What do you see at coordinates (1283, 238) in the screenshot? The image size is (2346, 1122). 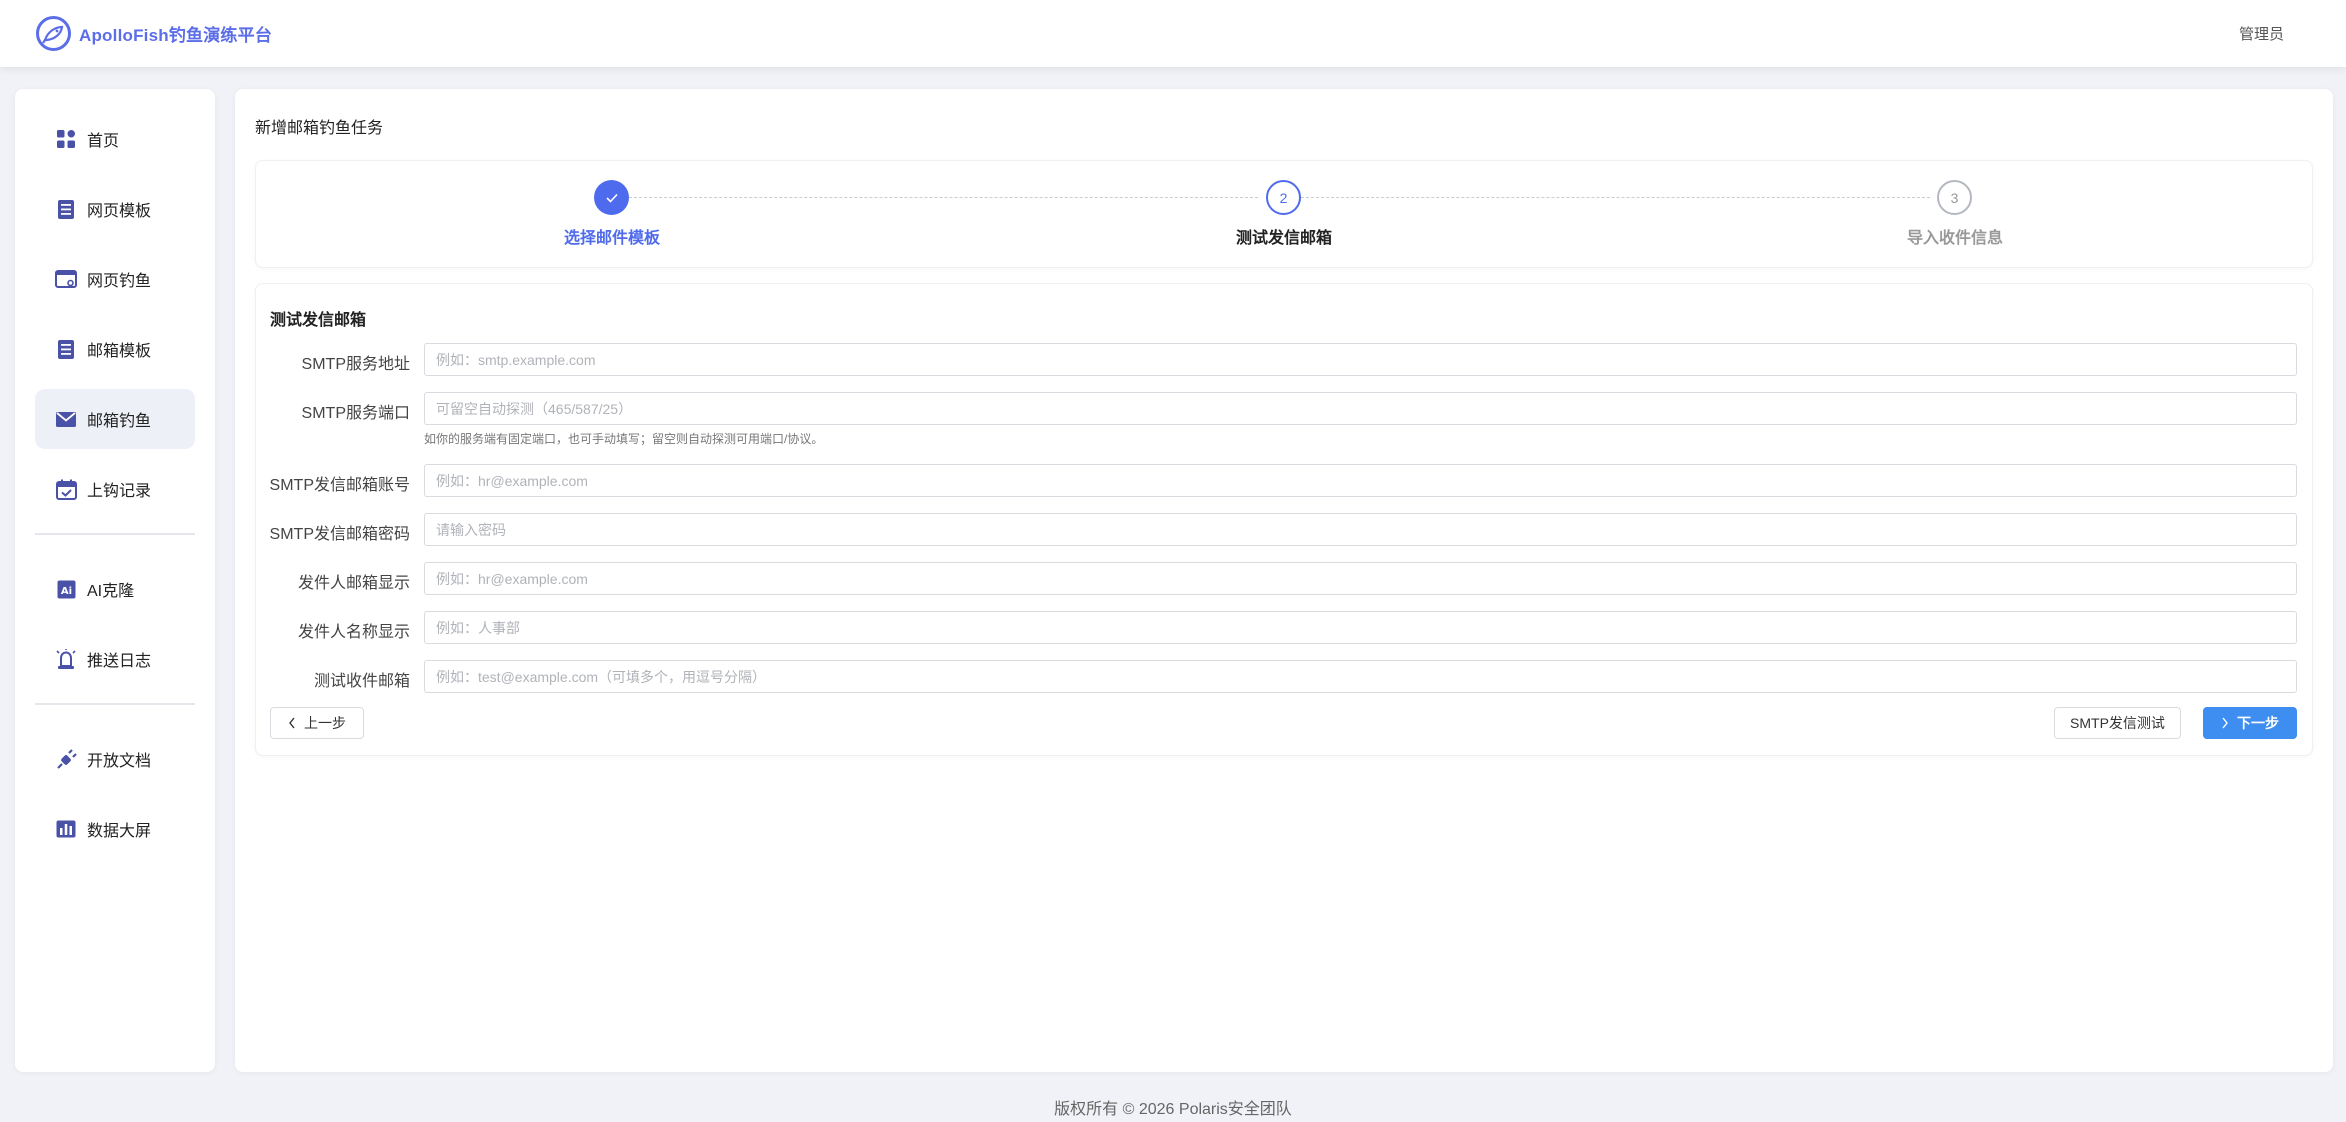 I see `step-2-label: 测试发信邮箱` at bounding box center [1283, 238].